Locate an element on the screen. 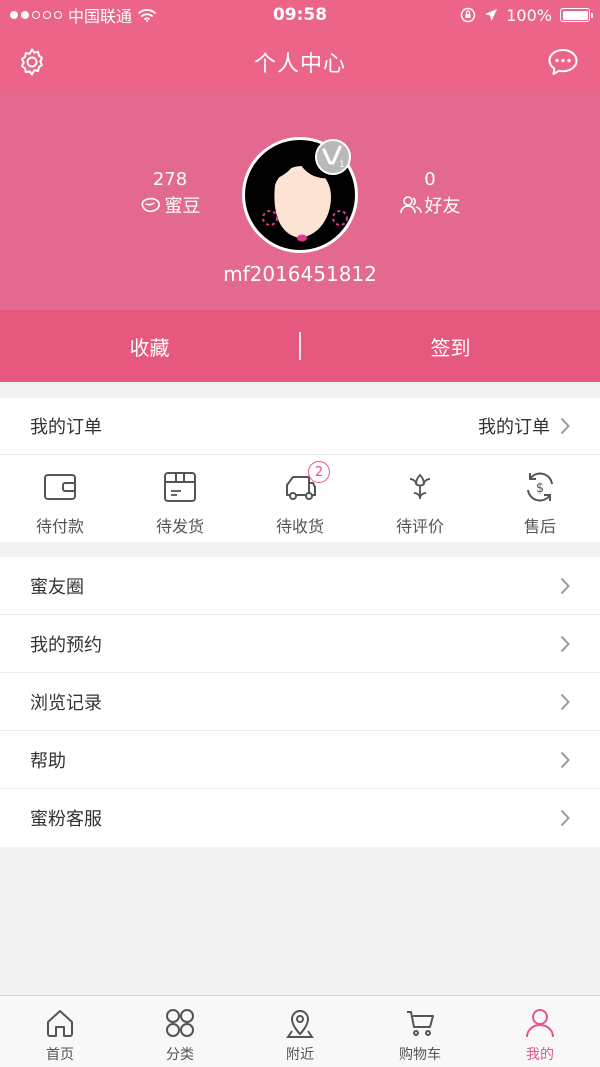 The image size is (600, 1067). orders-header: 我的订单 我的订单 is located at coordinates (300, 426).